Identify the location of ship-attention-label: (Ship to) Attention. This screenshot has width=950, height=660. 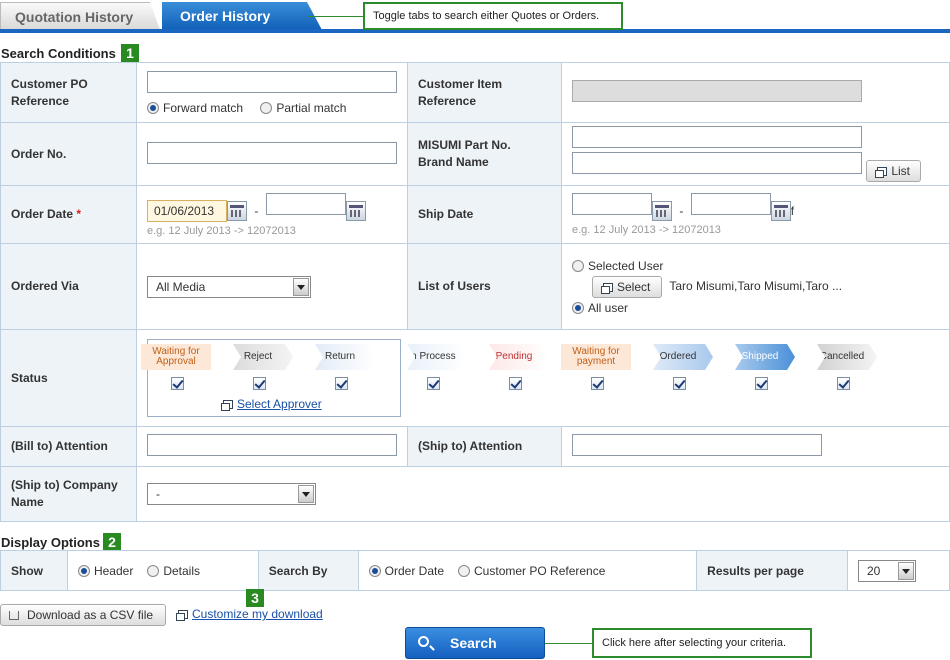
(484, 446).